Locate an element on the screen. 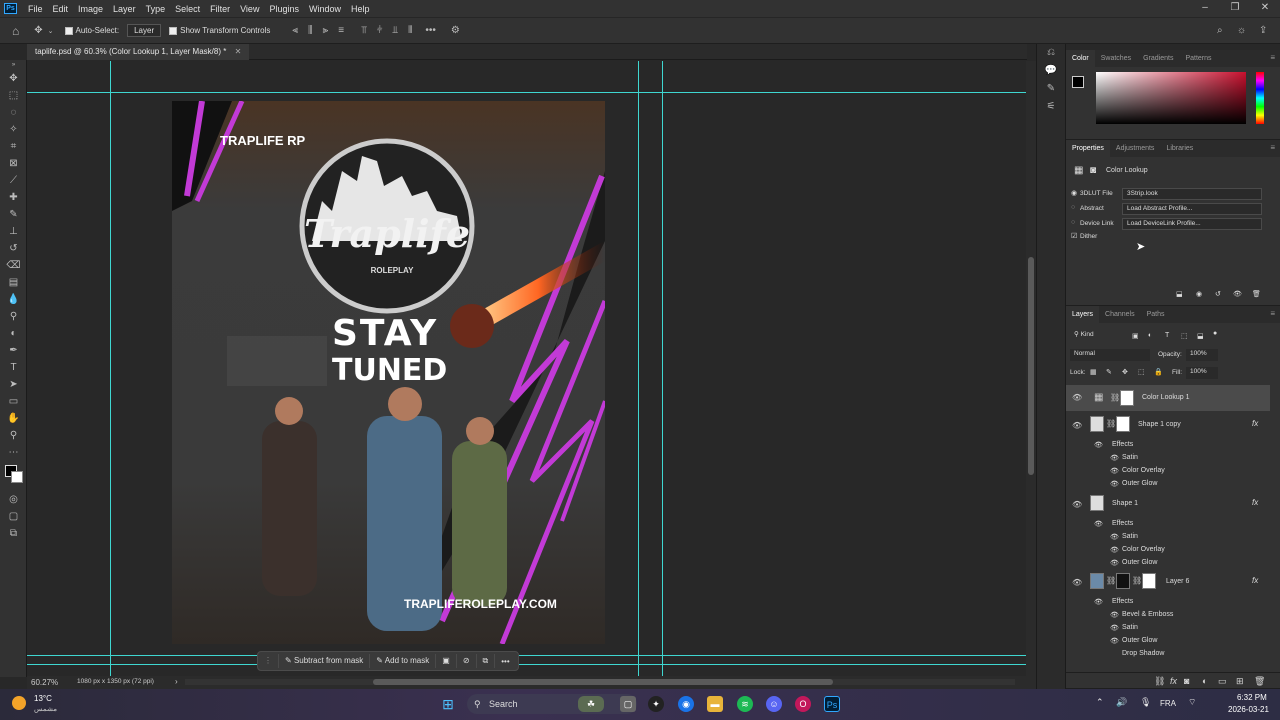  stamp-tool-icon: ⊥ is located at coordinates (13, 231).